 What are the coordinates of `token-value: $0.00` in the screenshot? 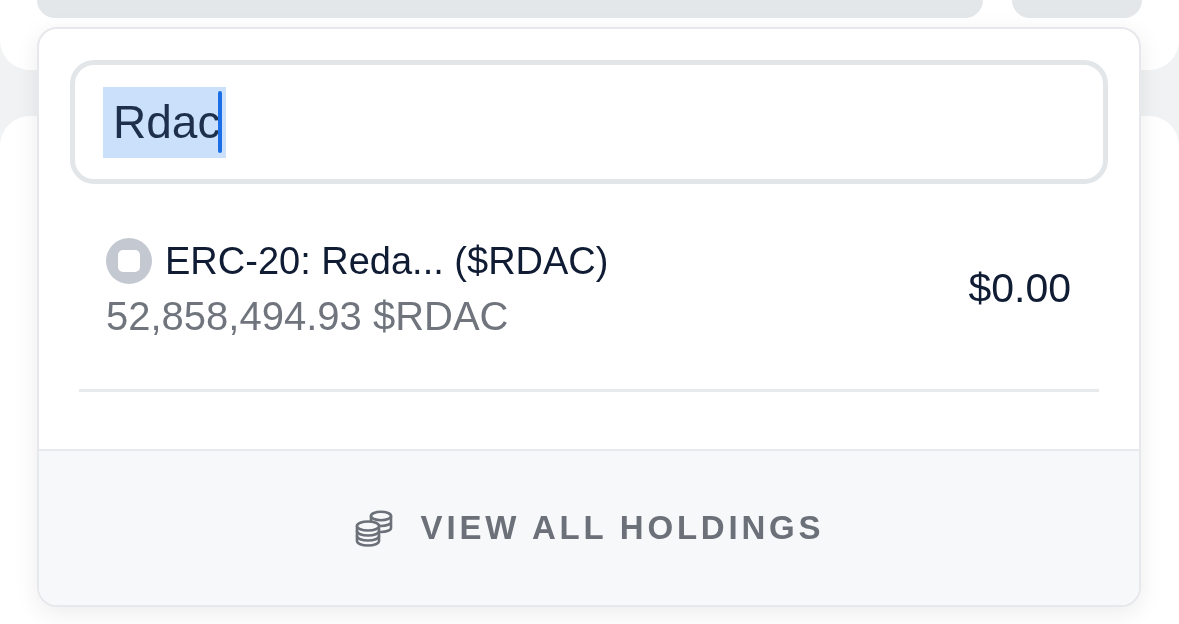 It's located at (1019, 288).